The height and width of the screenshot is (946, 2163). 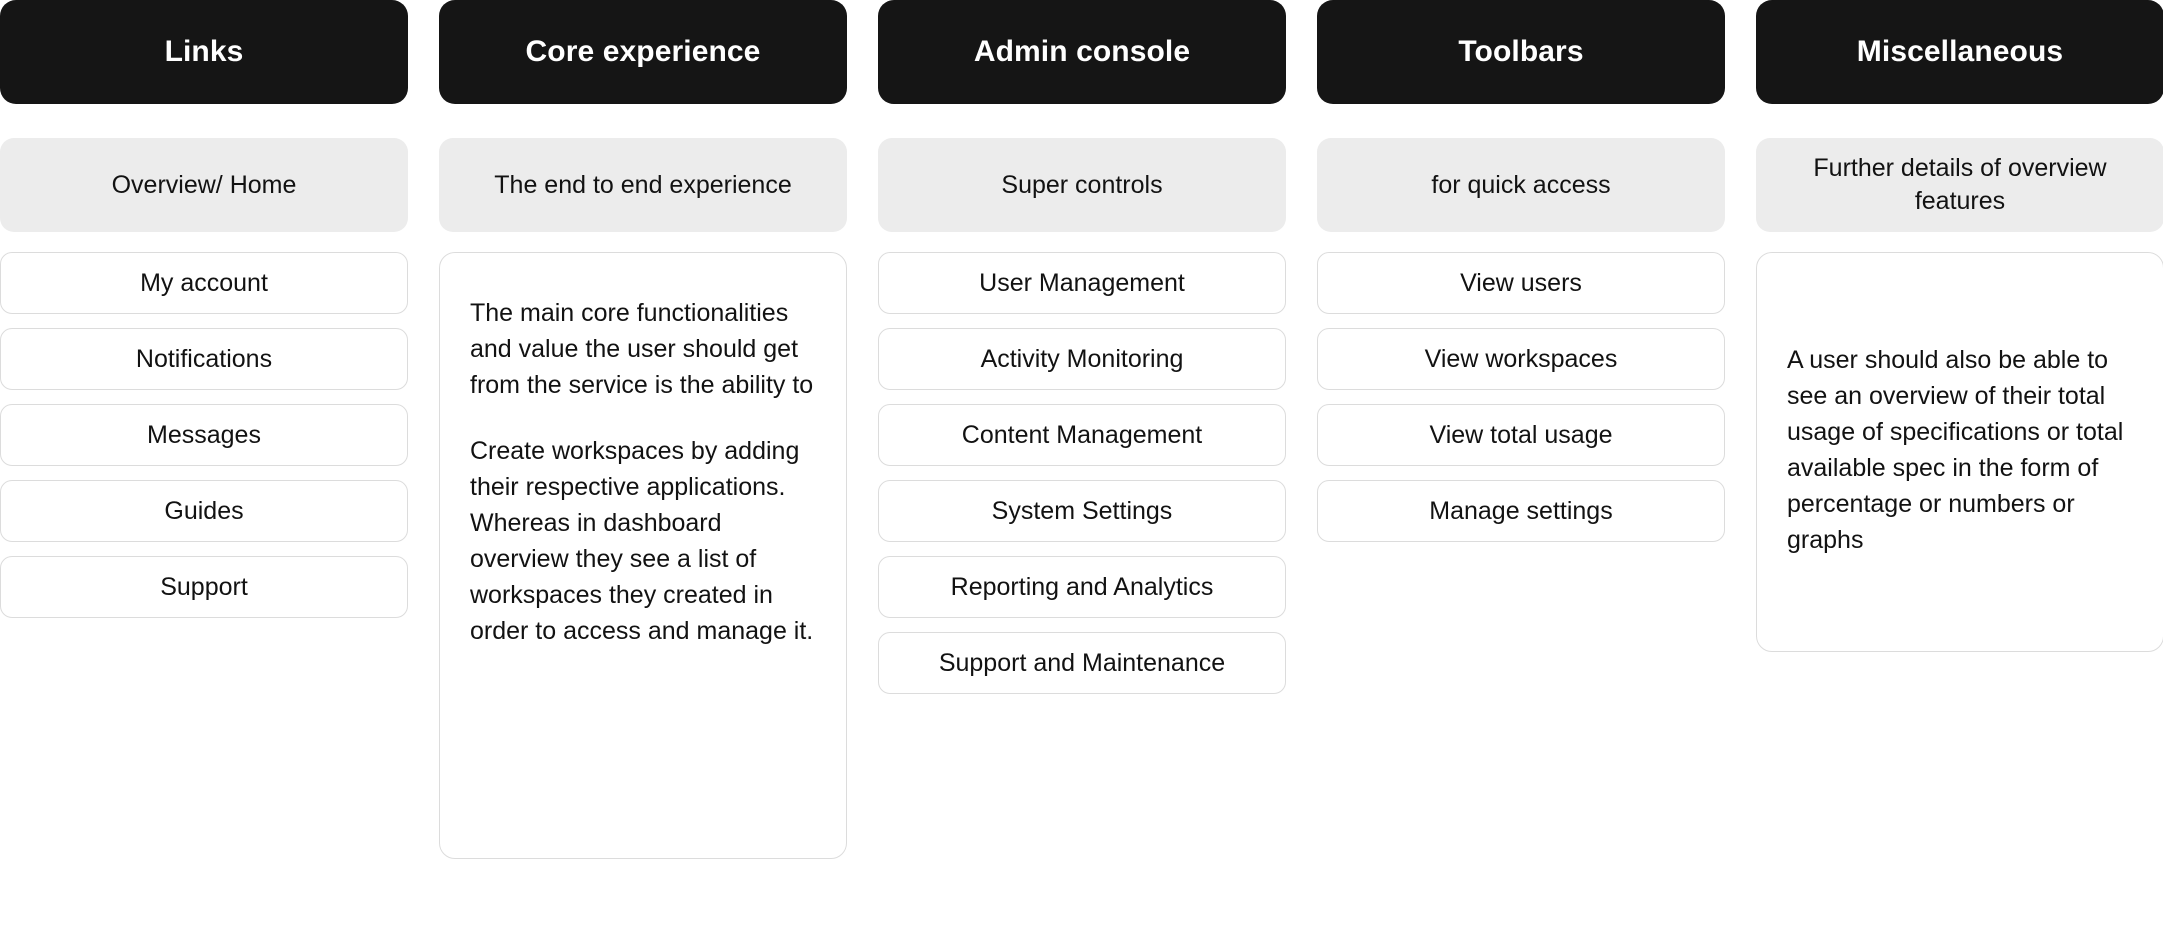 What do you see at coordinates (1521, 359) in the screenshot?
I see `list-item: View workspaces` at bounding box center [1521, 359].